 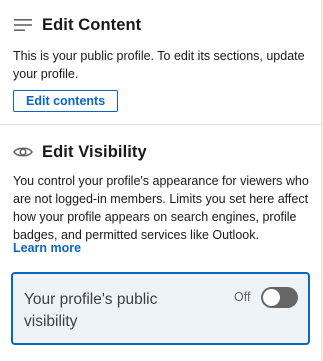 I want to click on edit-contents-button: Edit contents, so click(x=66, y=101).